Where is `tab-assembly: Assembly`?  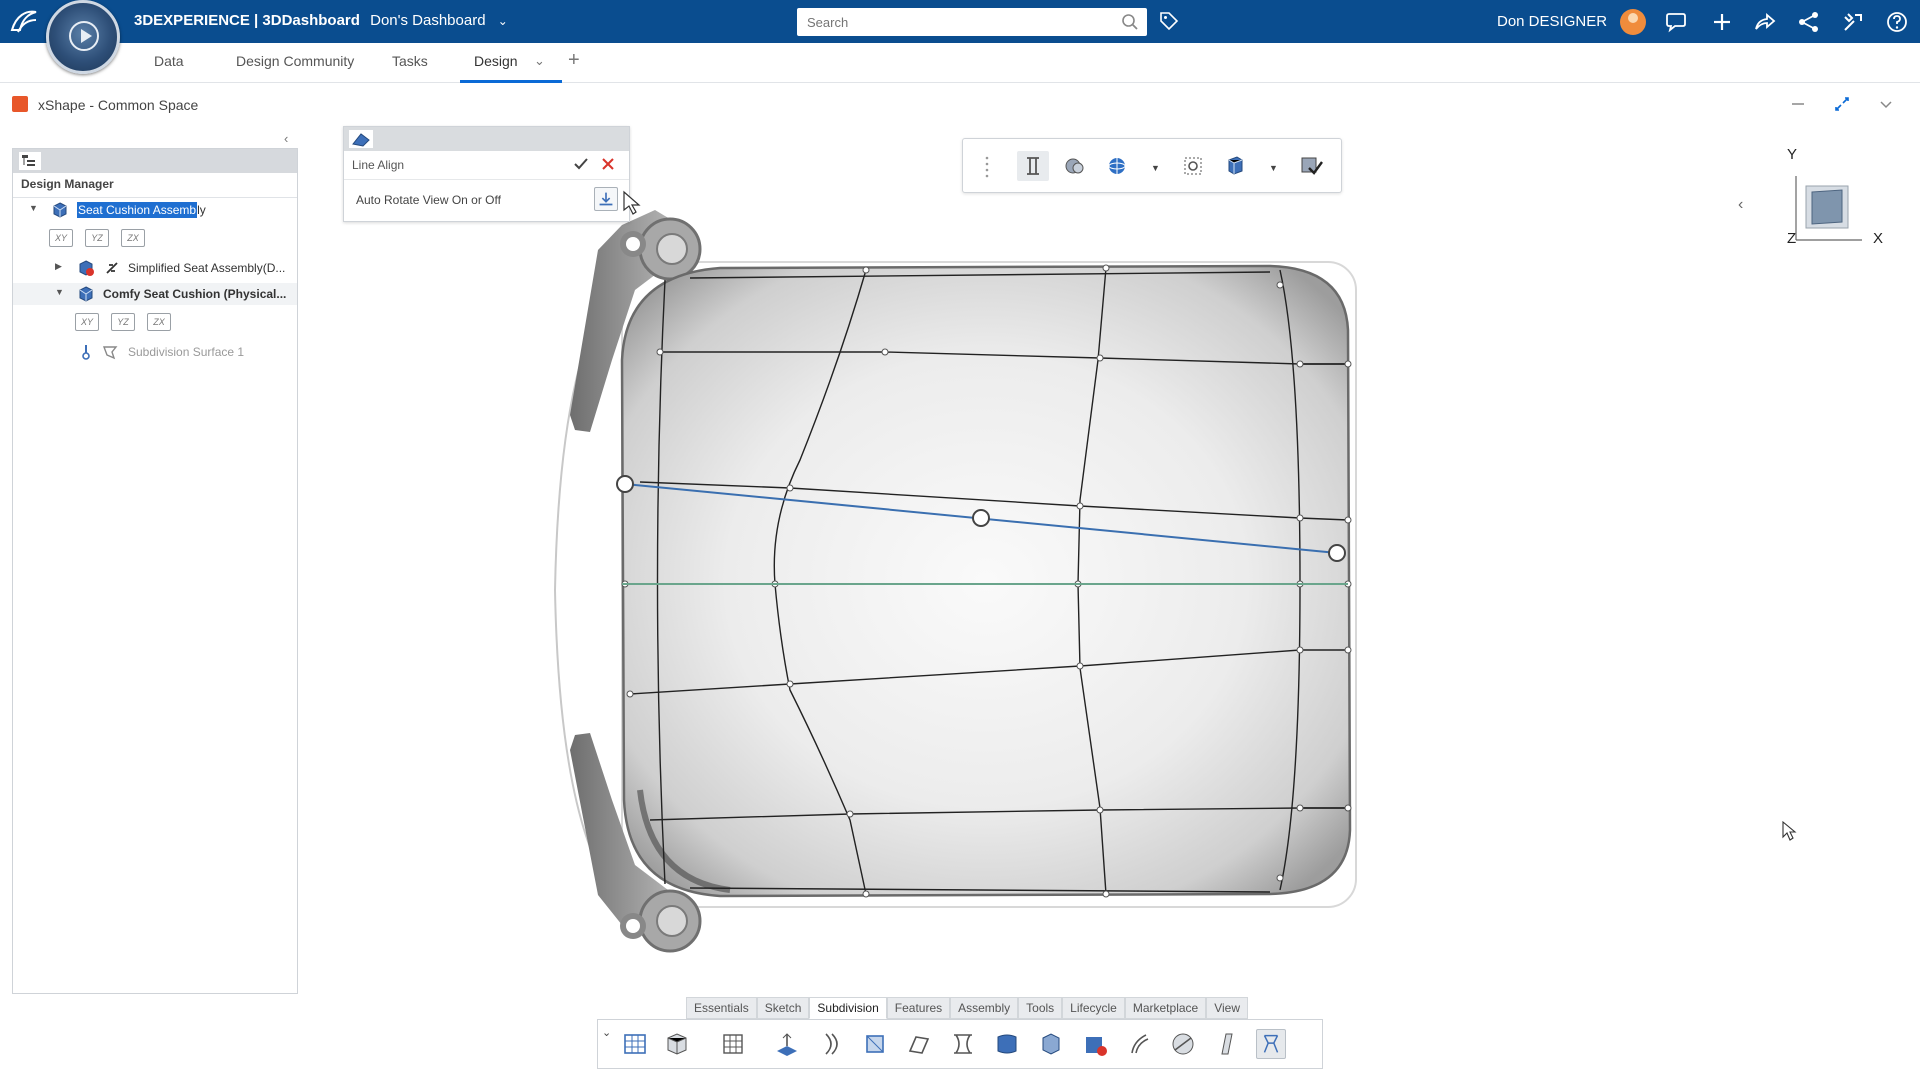 tab-assembly: Assembly is located at coordinates (984, 1008).